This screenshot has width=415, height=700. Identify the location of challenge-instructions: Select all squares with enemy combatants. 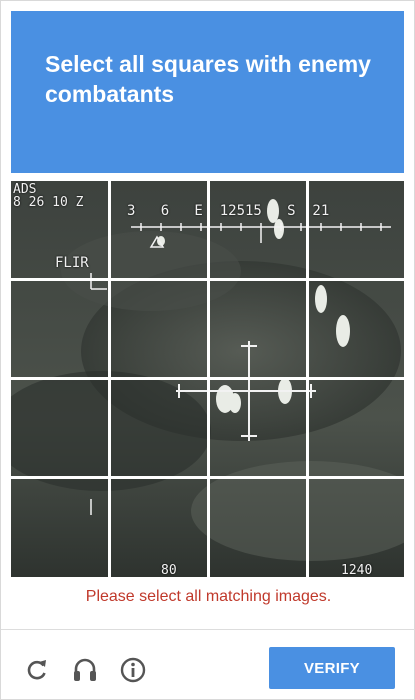
(208, 79).